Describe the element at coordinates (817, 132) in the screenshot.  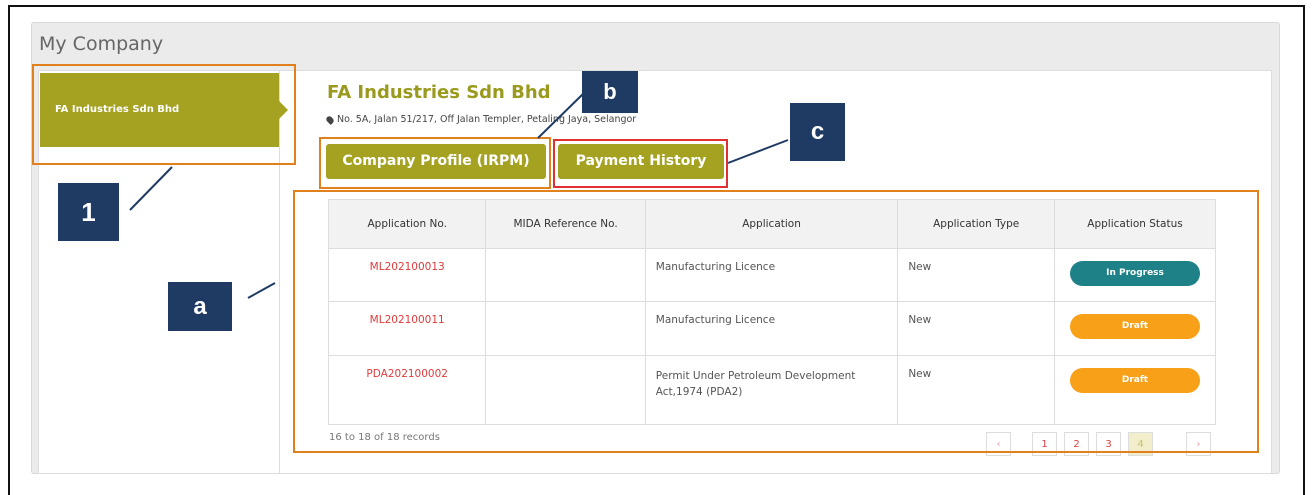
I see `callout-c: c` at that location.